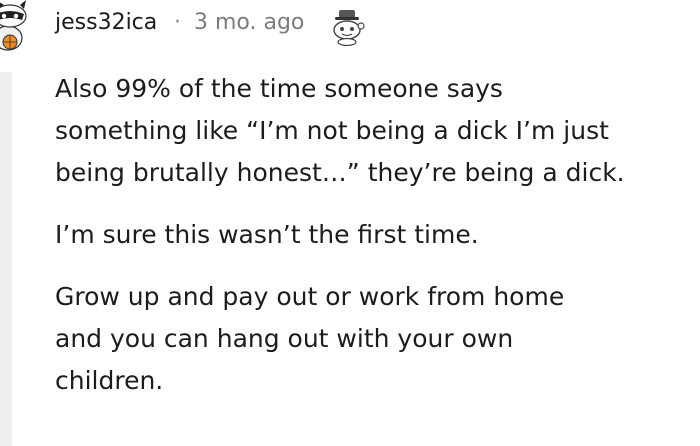 This screenshot has height=446, width=700. Describe the element at coordinates (22, 26) in the screenshot. I see `avatar` at that location.